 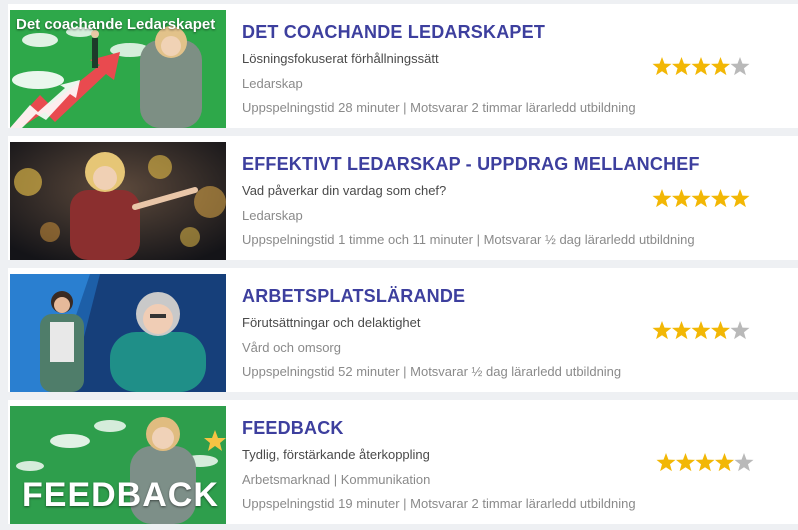 What do you see at coordinates (291, 347) in the screenshot?
I see `course-category: Vård och omsorg` at bounding box center [291, 347].